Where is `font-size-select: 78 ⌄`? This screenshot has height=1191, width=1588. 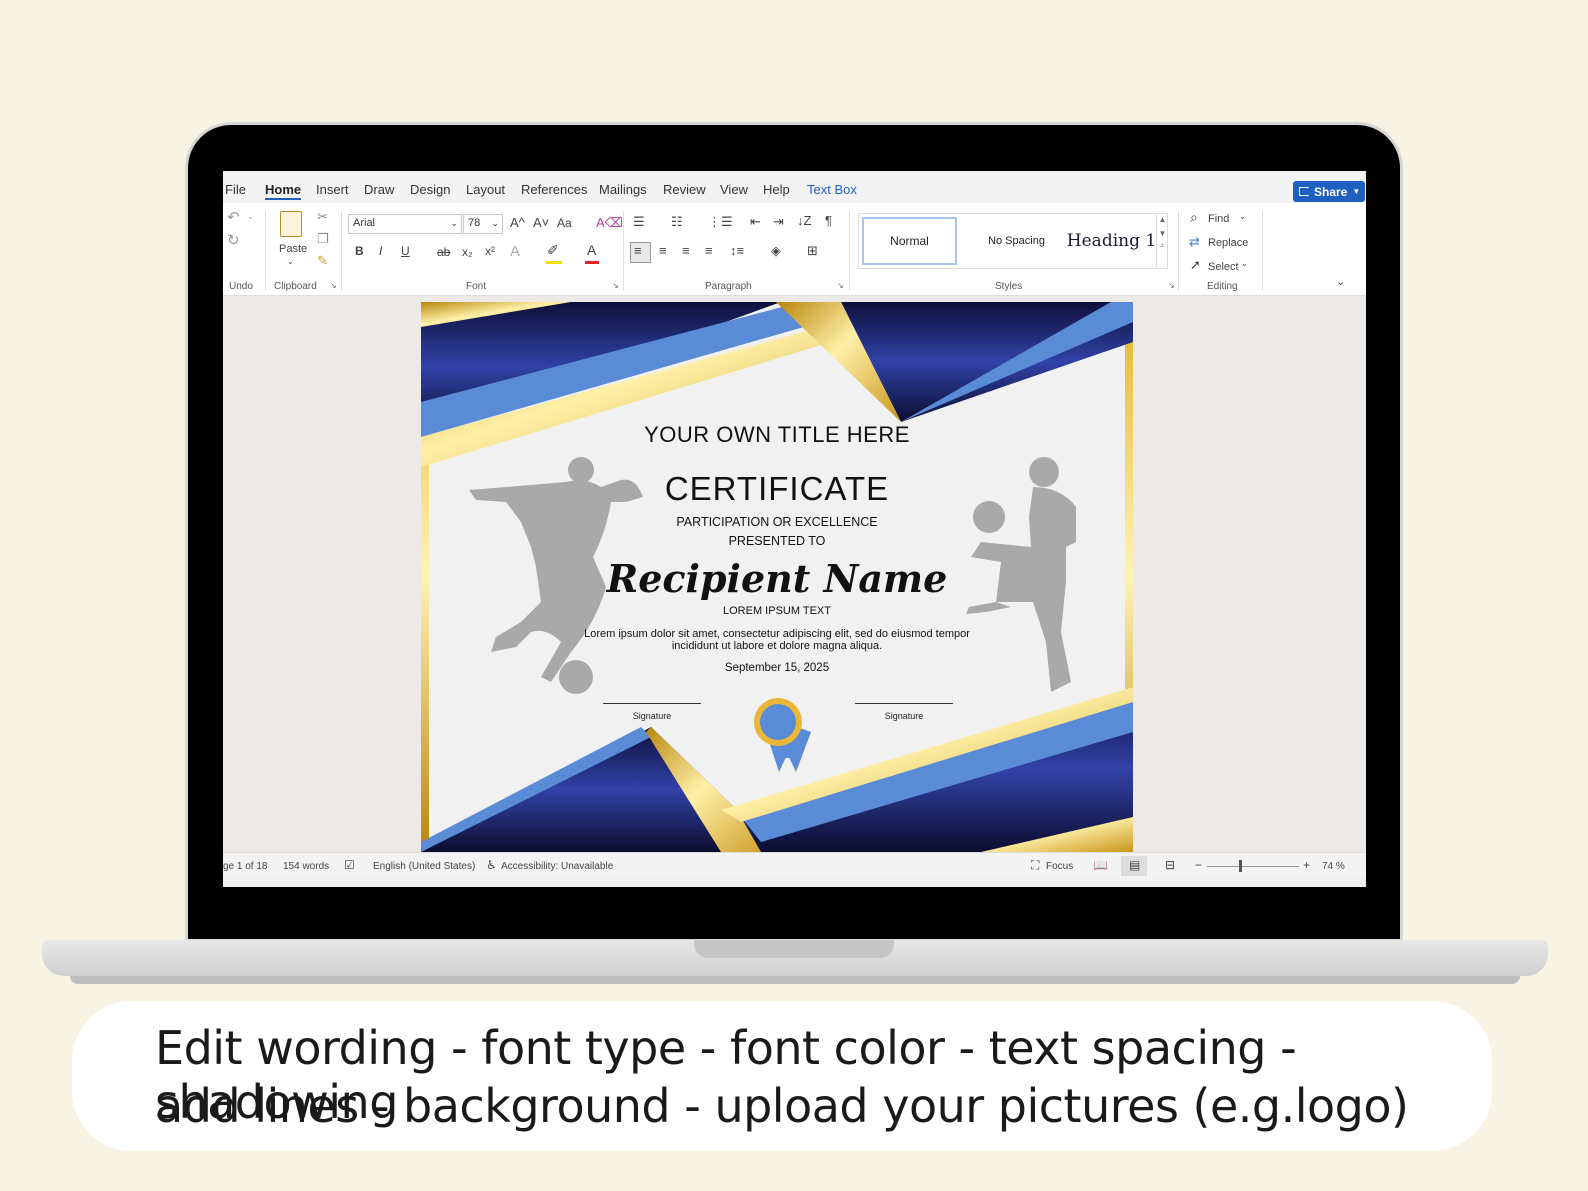 font-size-select: 78 ⌄ is located at coordinates (483, 224).